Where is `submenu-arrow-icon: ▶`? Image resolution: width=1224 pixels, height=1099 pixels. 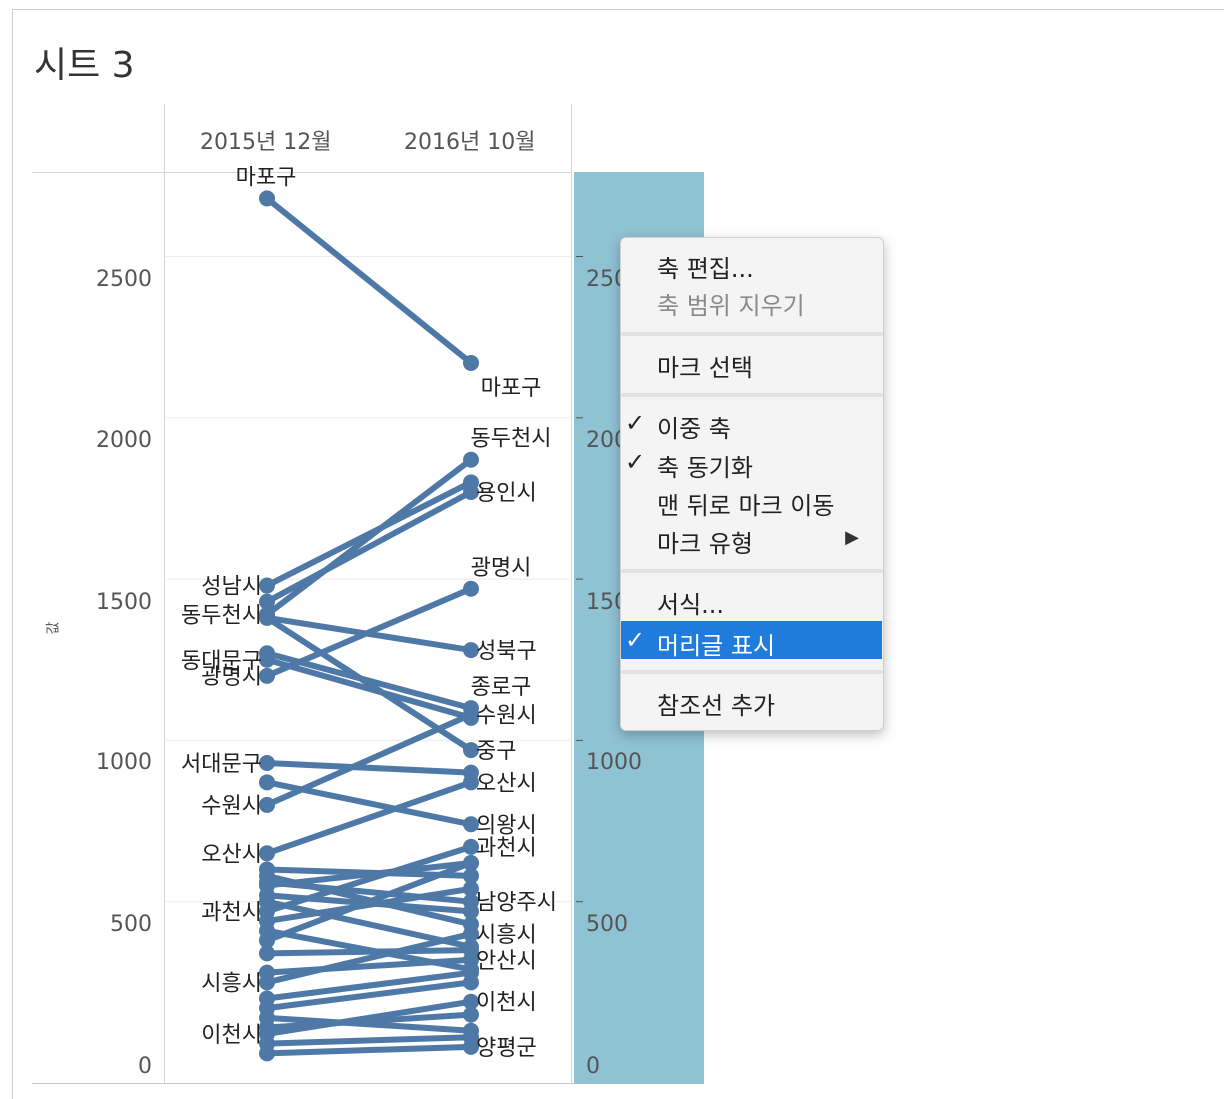
submenu-arrow-icon: ▶ is located at coordinates (852, 537).